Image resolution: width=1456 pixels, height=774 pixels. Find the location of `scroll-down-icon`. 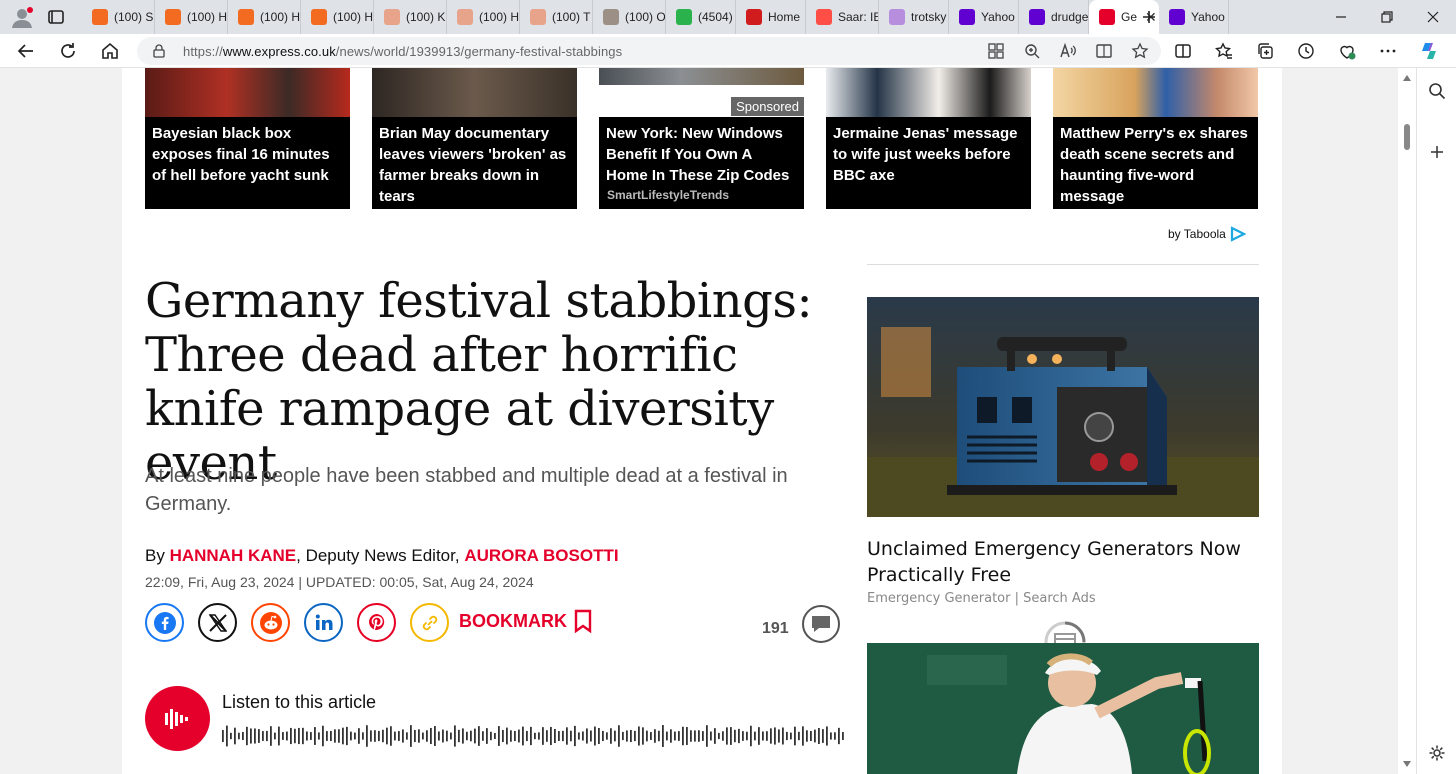

scroll-down-icon is located at coordinates (1407, 764).